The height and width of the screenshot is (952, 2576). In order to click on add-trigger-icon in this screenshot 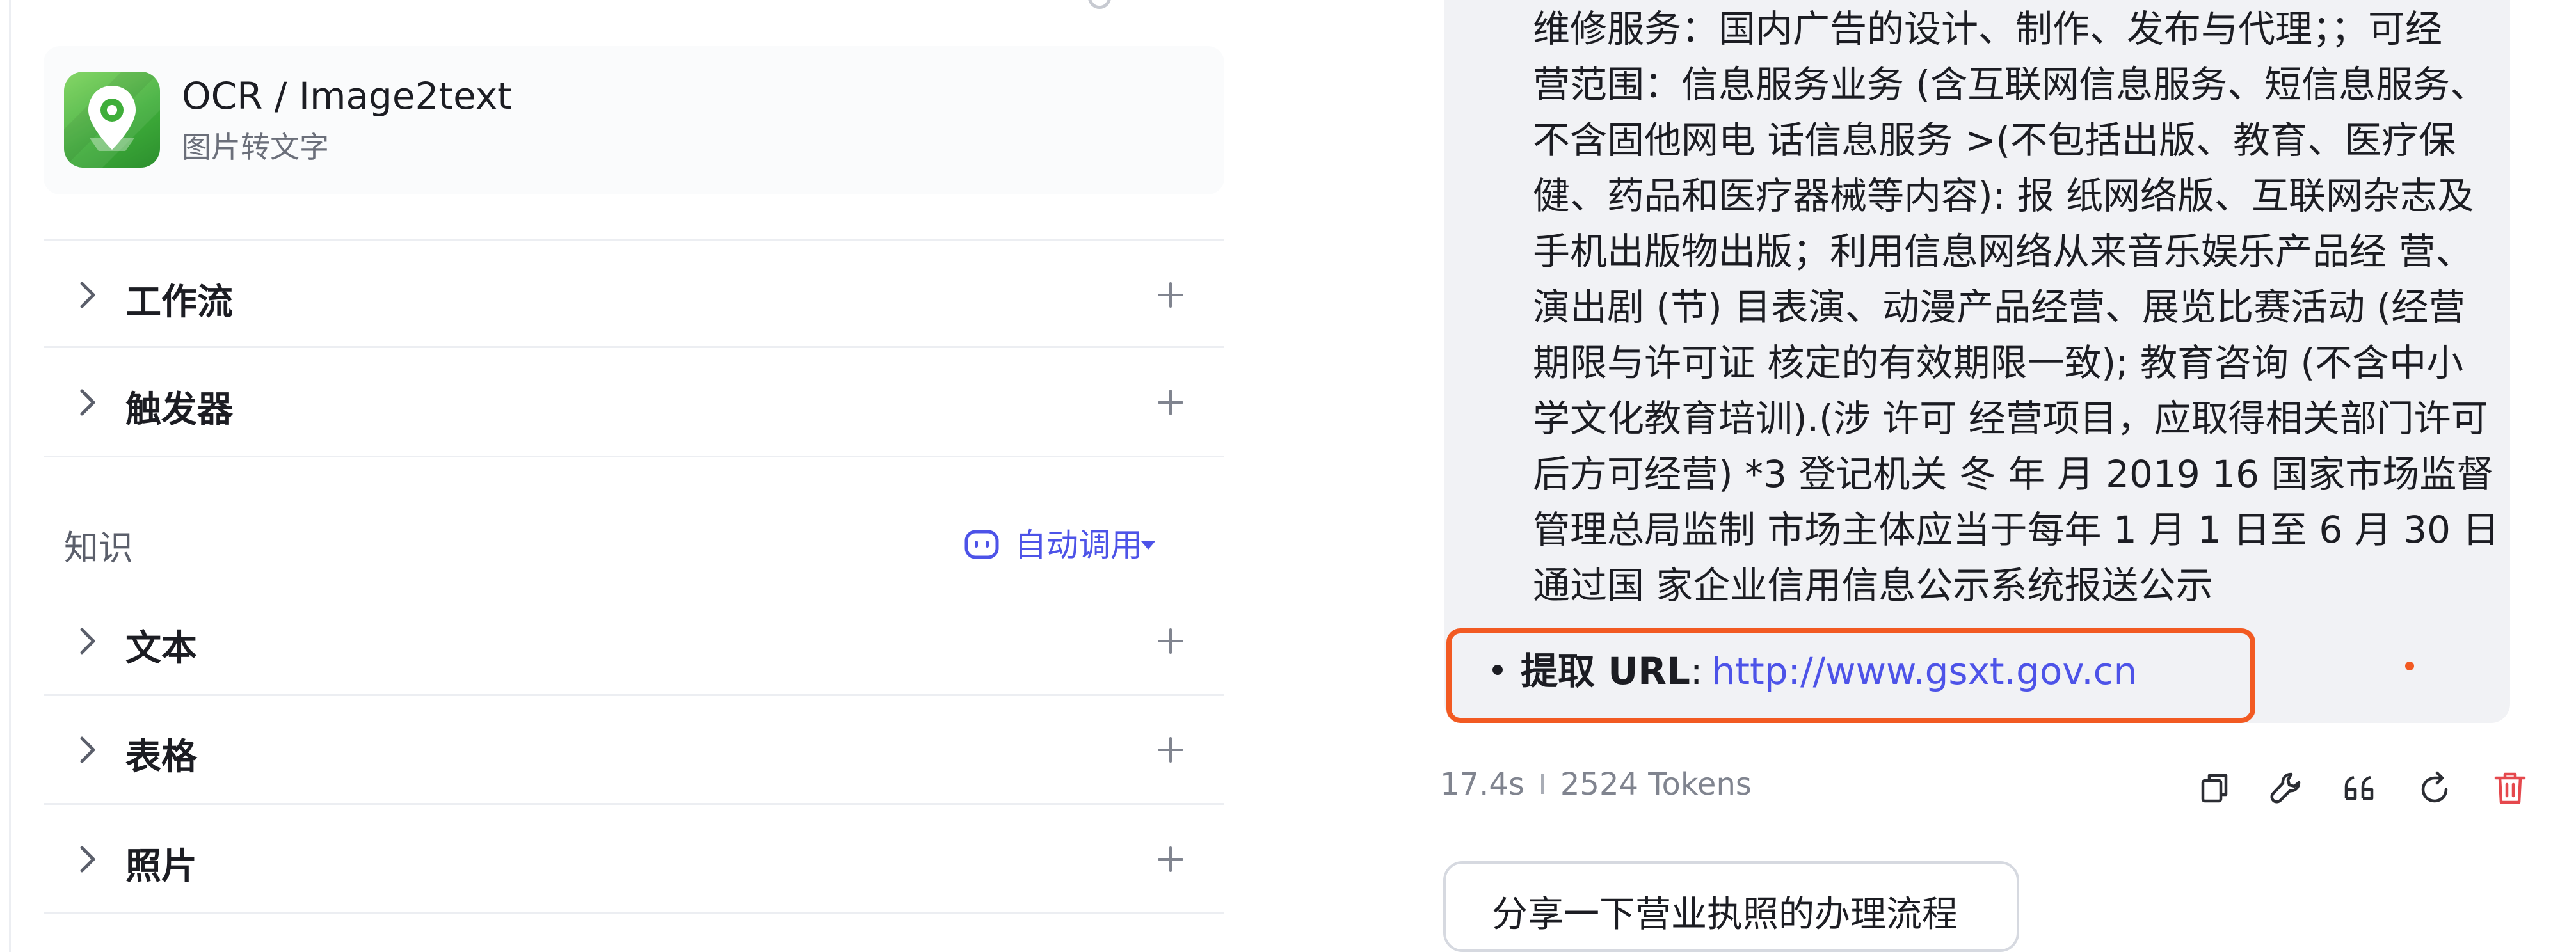, I will do `click(1170, 402)`.